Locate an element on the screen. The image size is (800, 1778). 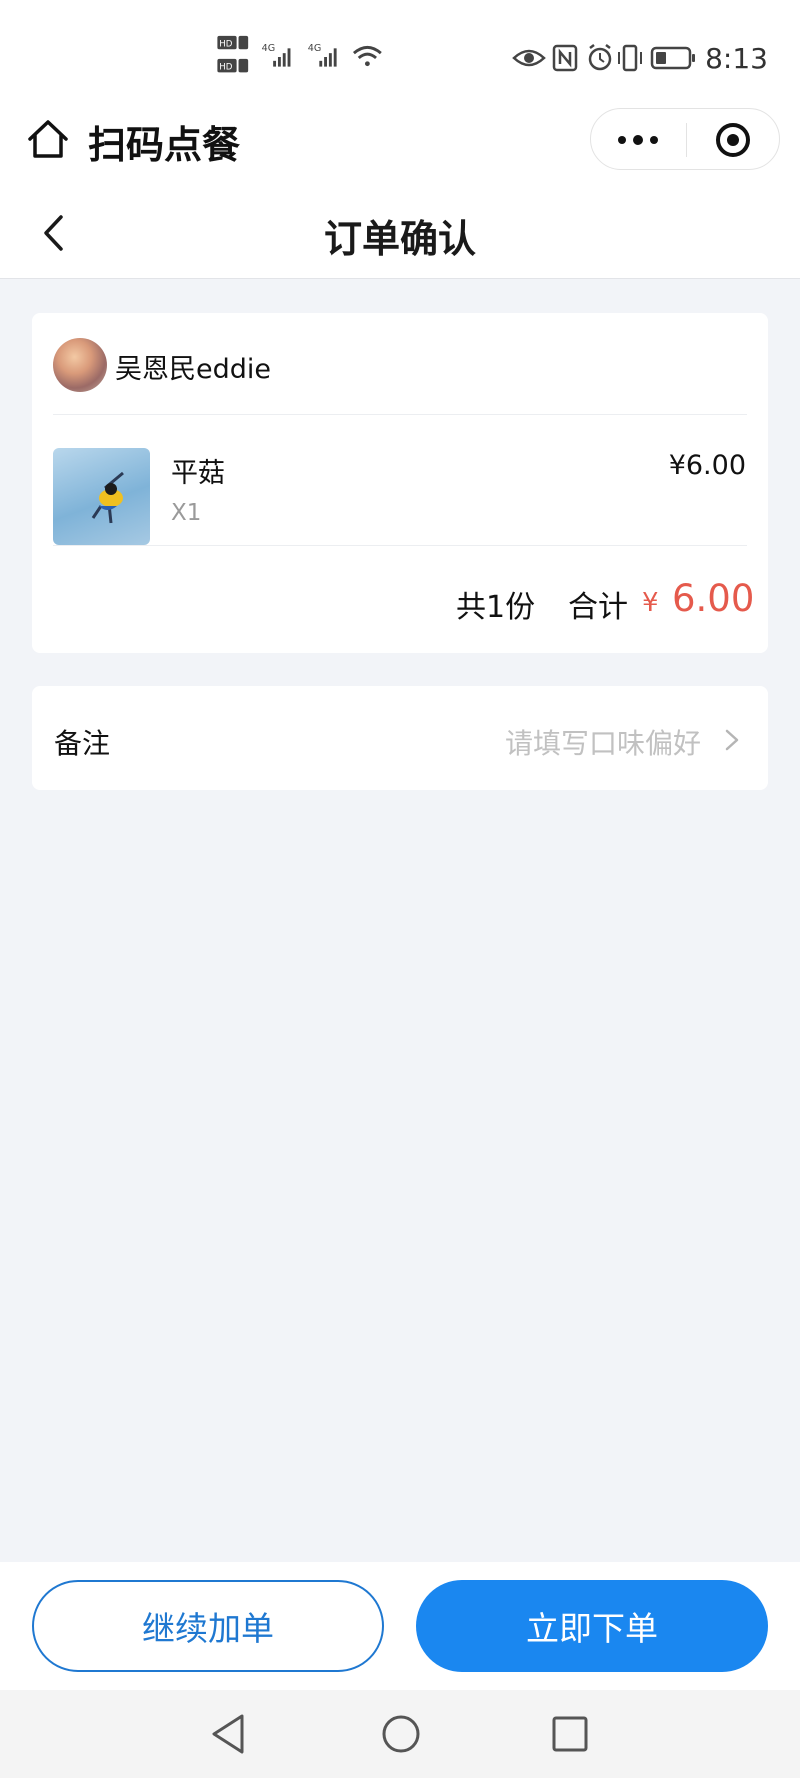
wifi-icon is located at coordinates (367, 56).